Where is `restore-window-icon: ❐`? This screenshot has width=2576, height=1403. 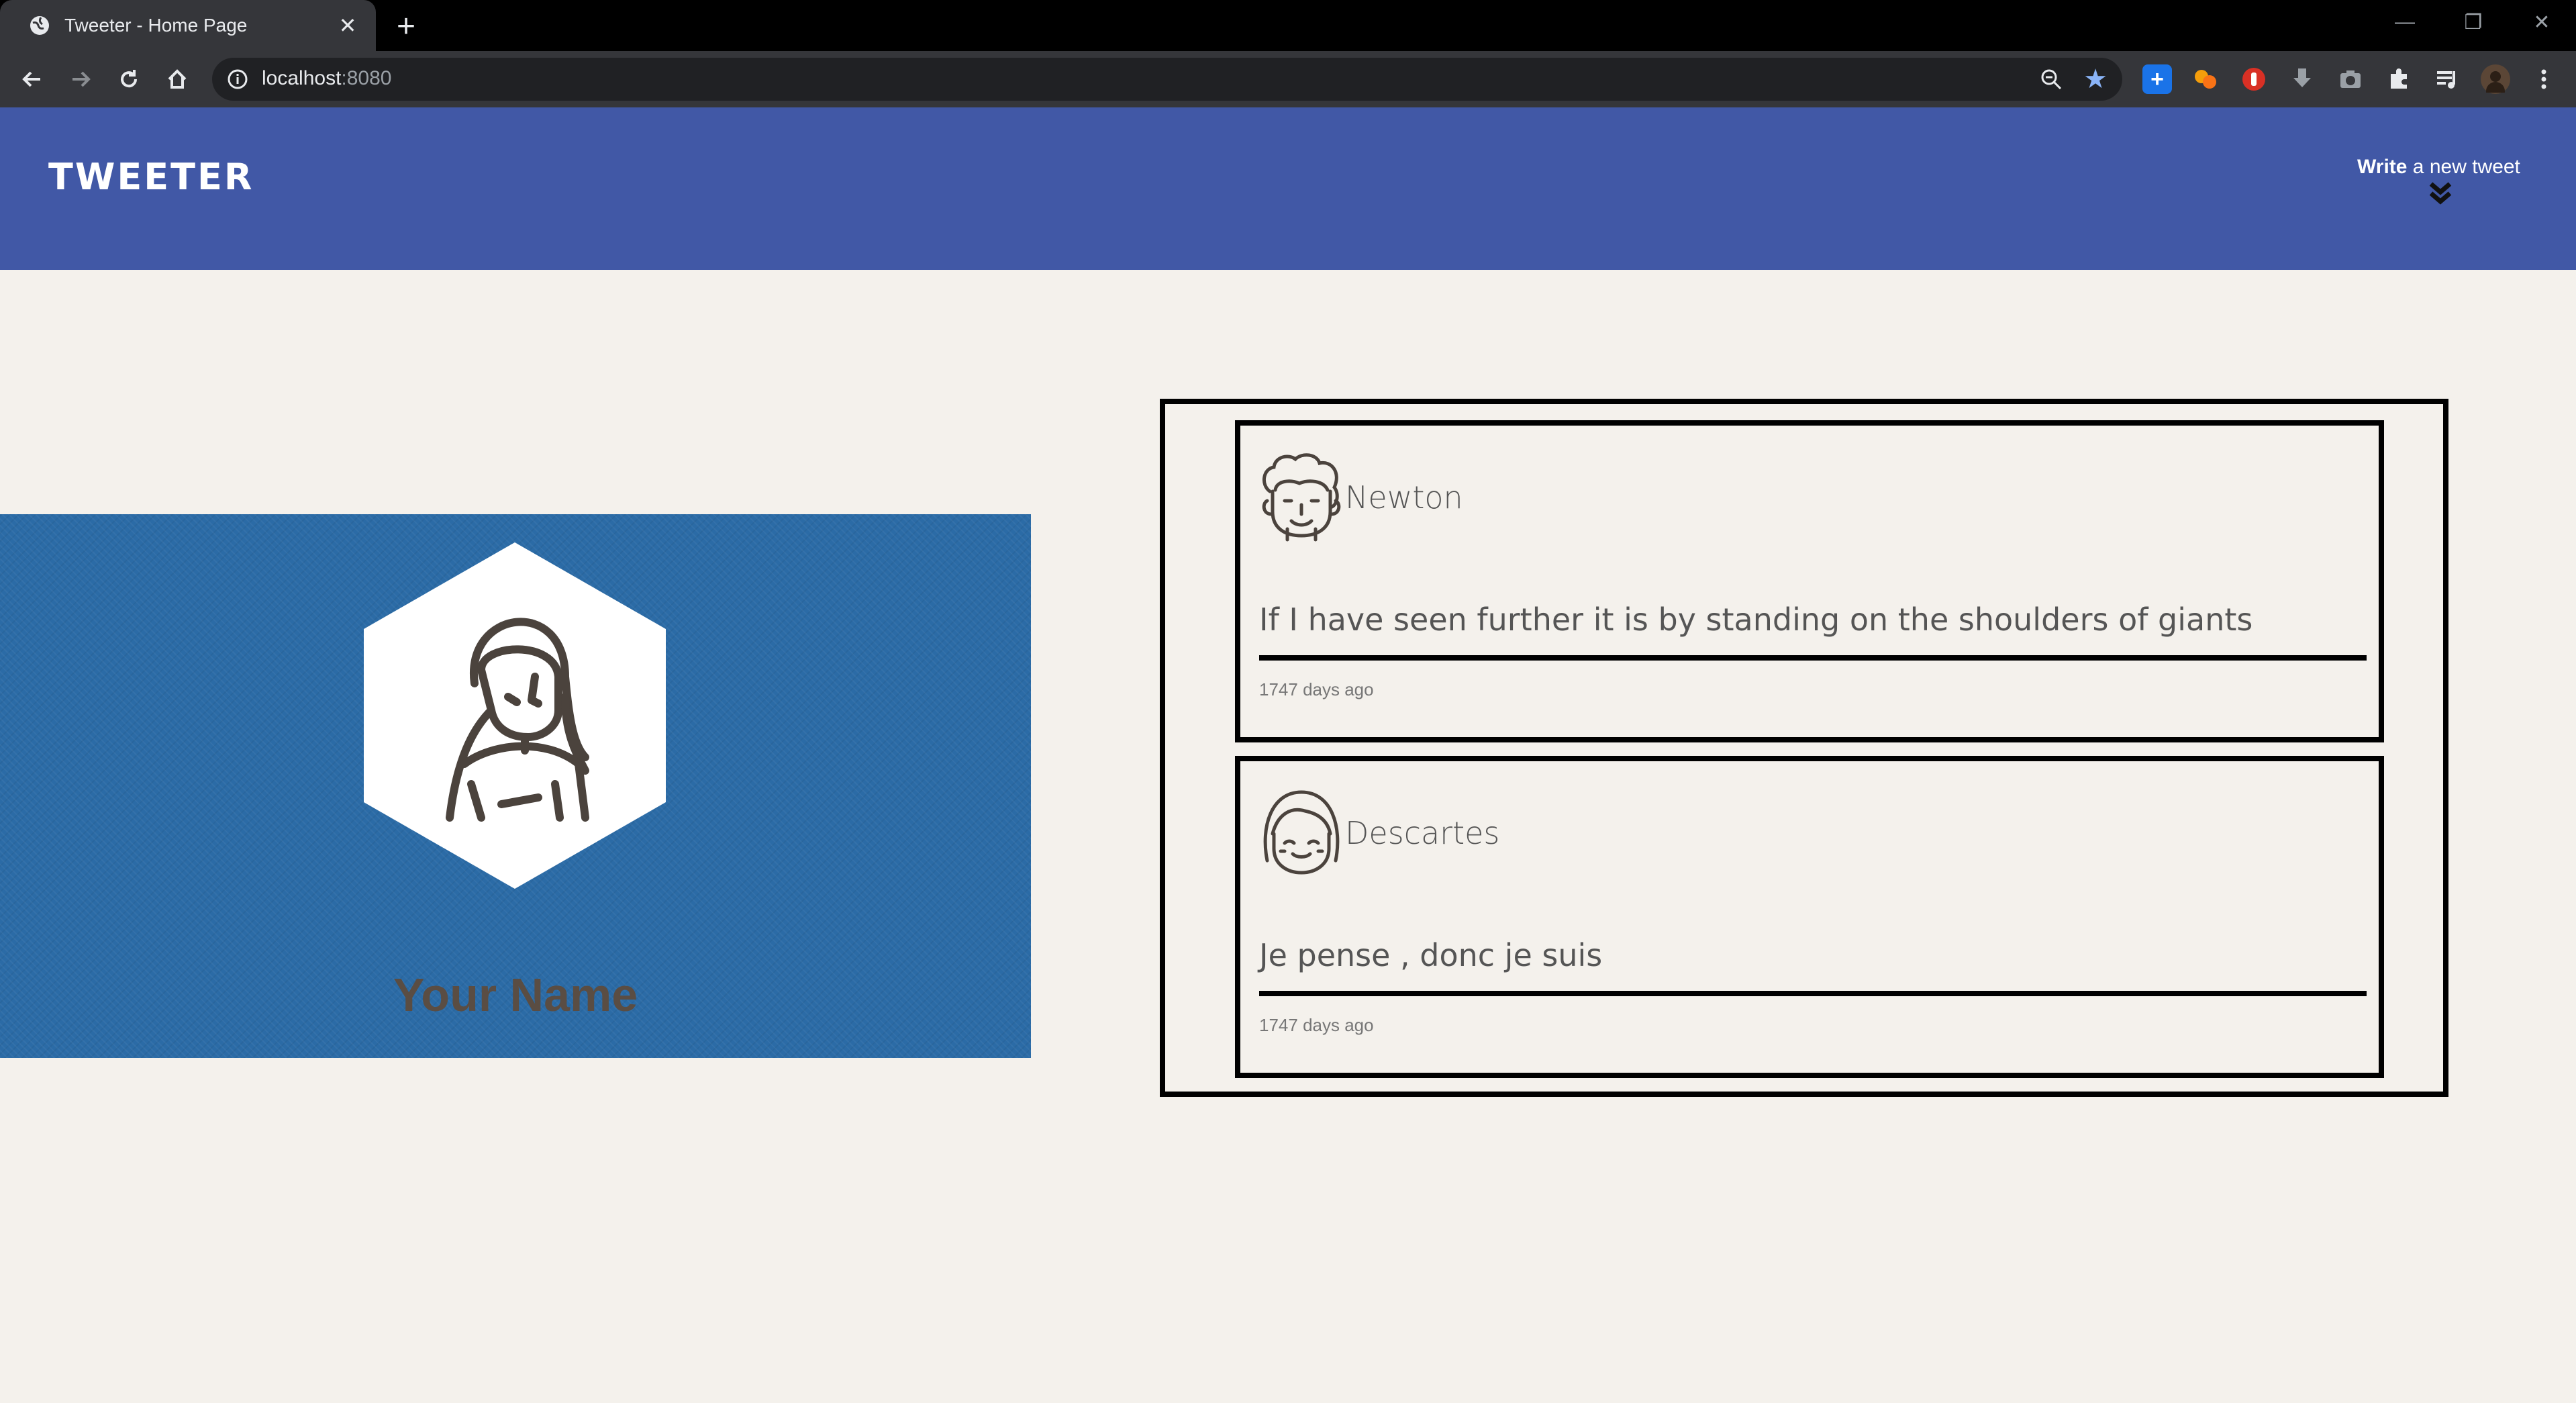
restore-window-icon: ❐ is located at coordinates (2473, 22).